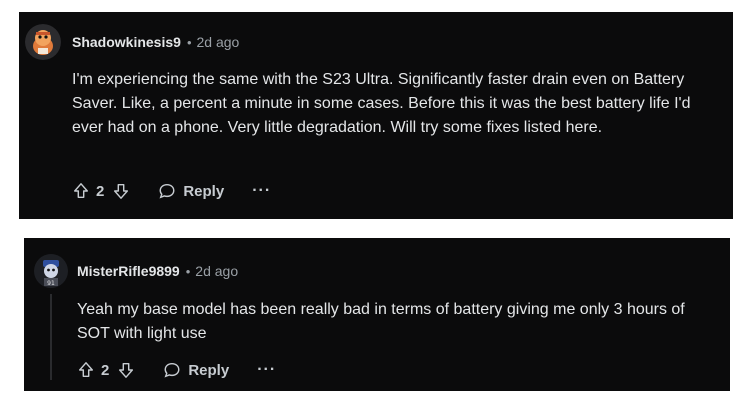  What do you see at coordinates (128, 271) in the screenshot?
I see `username-link: MisterRifle9899` at bounding box center [128, 271].